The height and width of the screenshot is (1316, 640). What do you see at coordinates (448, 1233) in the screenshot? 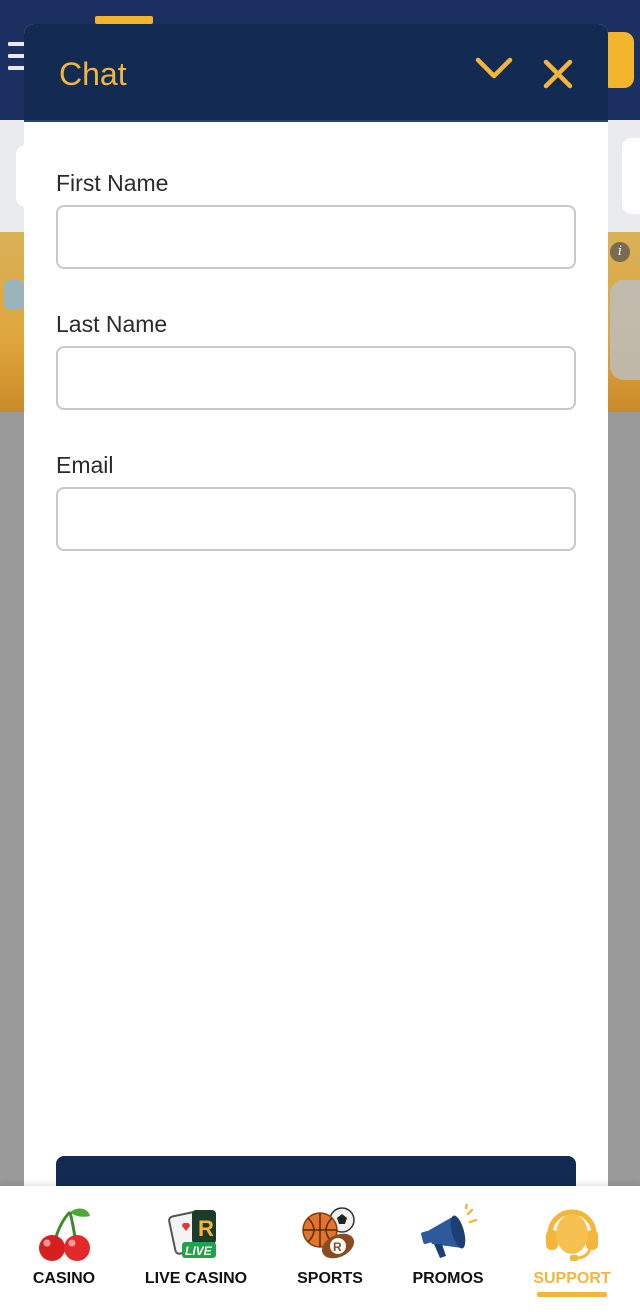
I see `megaphone-icon` at bounding box center [448, 1233].